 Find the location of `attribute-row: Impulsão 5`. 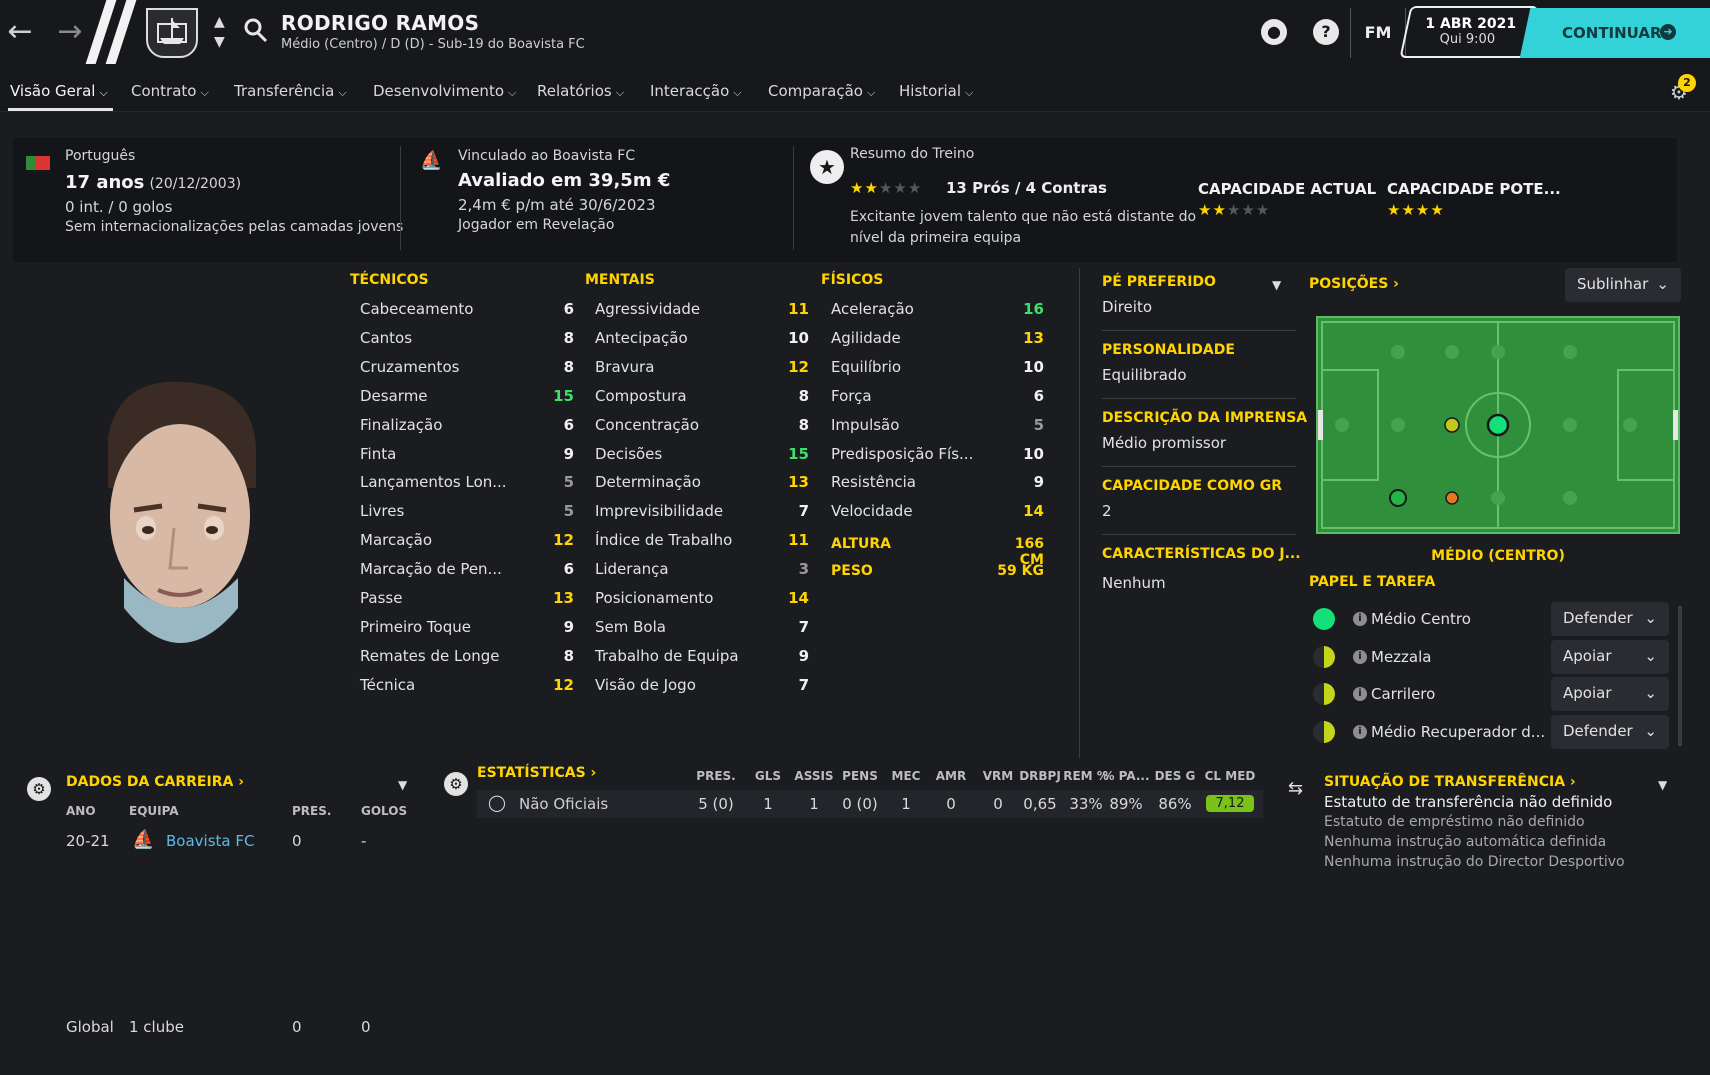

attribute-row: Impulsão 5 is located at coordinates (937, 430).